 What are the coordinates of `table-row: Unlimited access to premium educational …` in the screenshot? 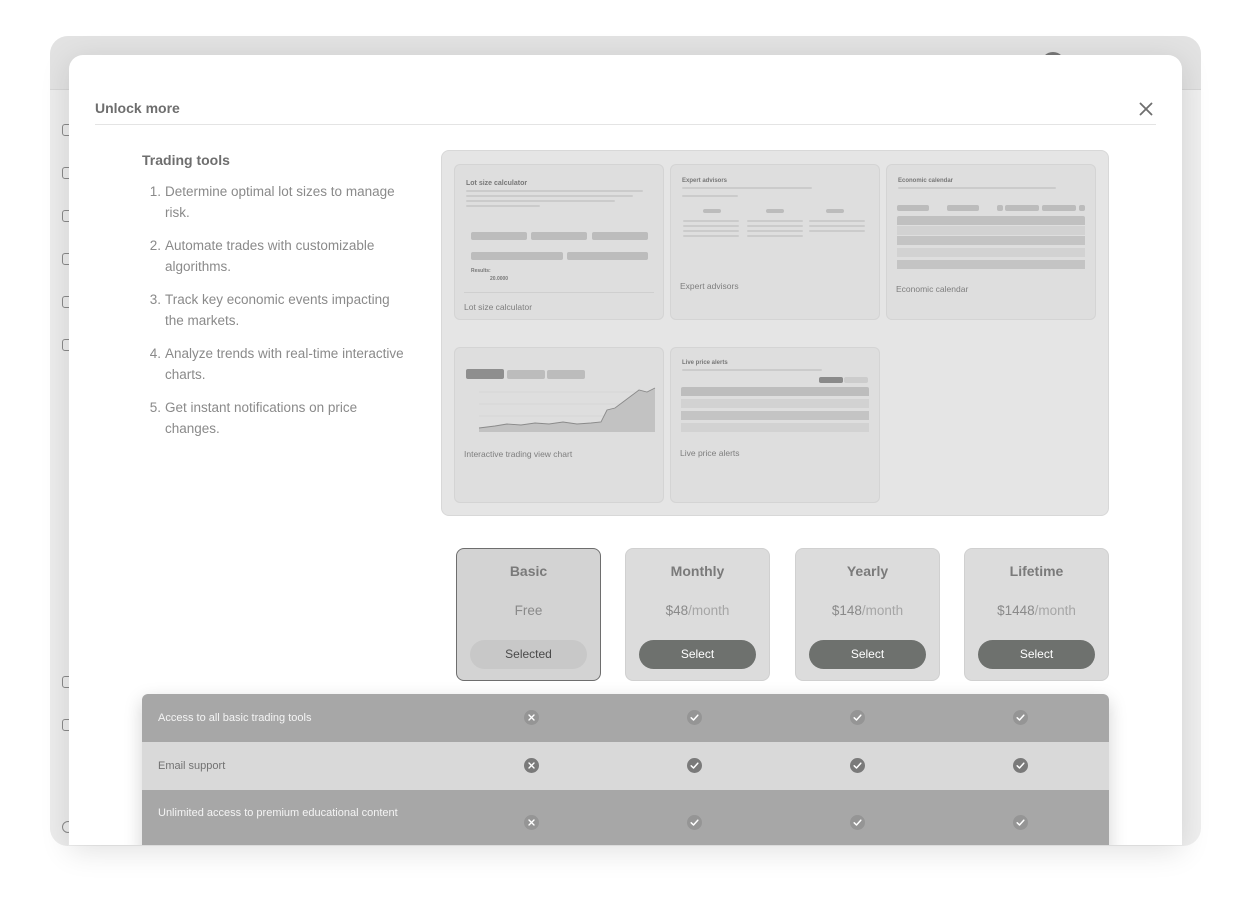 It's located at (625, 817).